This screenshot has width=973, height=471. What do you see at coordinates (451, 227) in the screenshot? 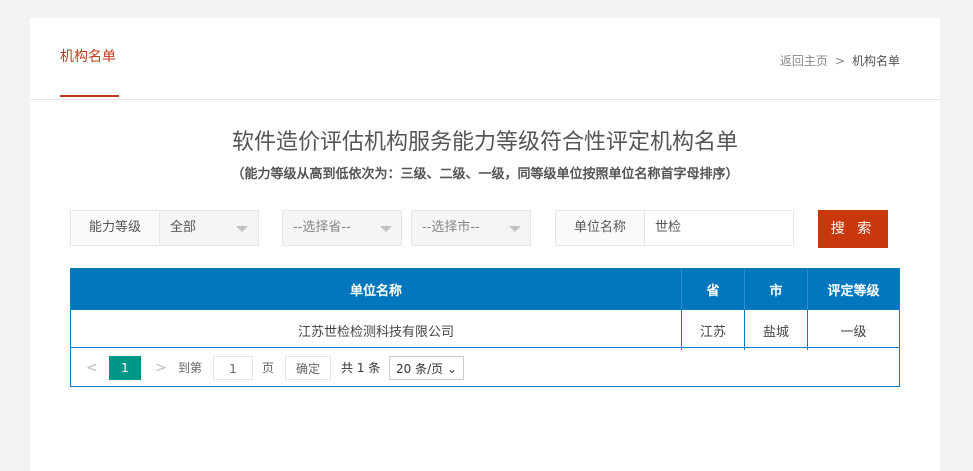
I see `city-select-placeholder: --选择市--` at bounding box center [451, 227].